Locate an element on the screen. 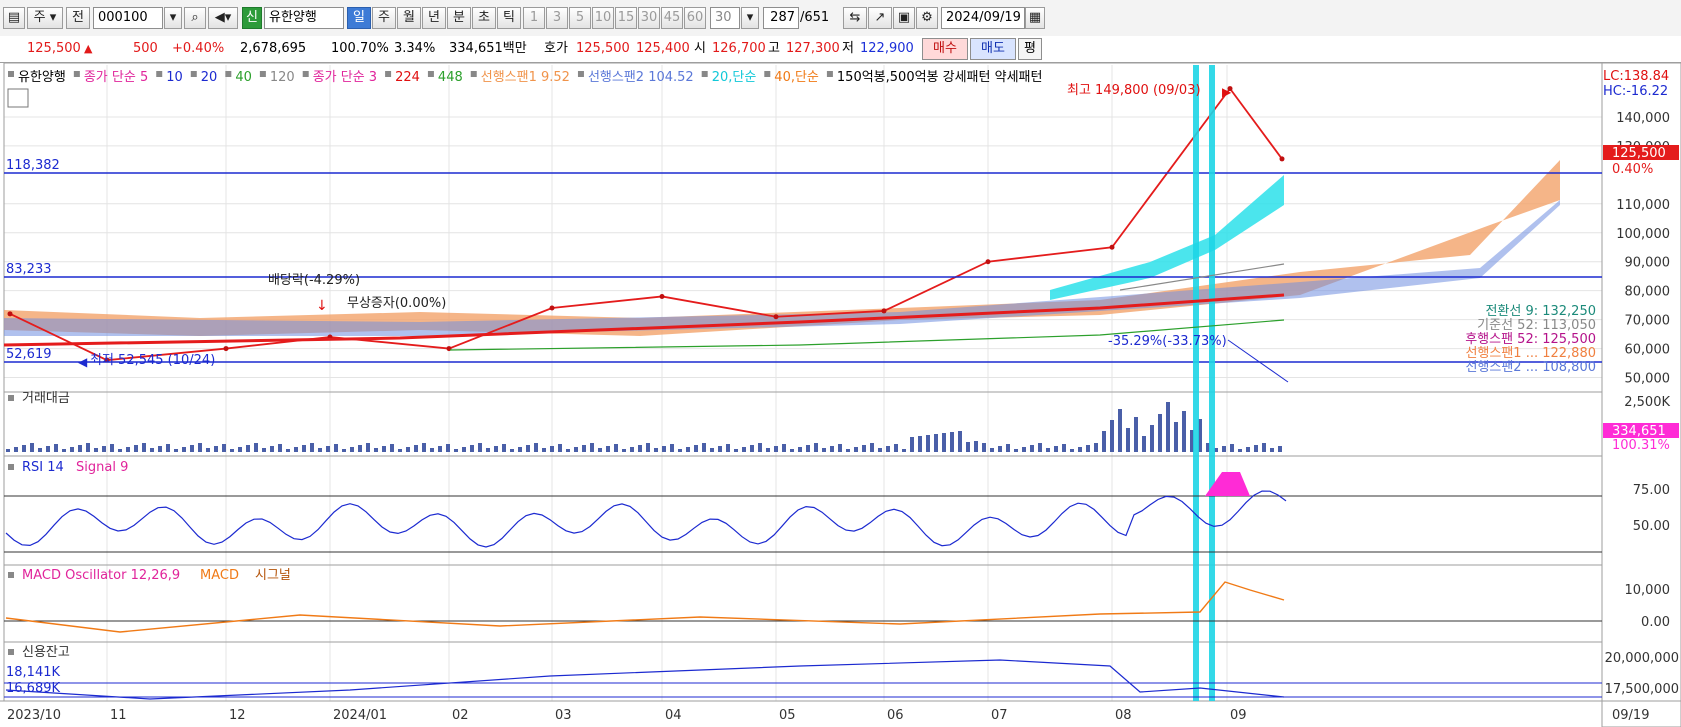 Image resolution: width=1681 pixels, height=727 pixels. x-label-8: 06 is located at coordinates (895, 715).